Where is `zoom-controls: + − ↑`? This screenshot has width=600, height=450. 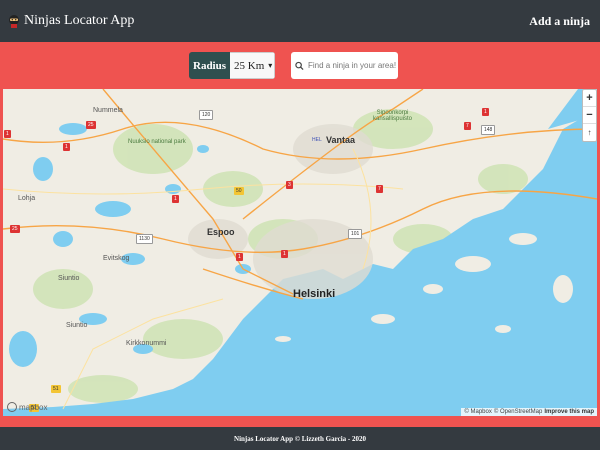 zoom-controls: + − ↑ is located at coordinates (589, 115).